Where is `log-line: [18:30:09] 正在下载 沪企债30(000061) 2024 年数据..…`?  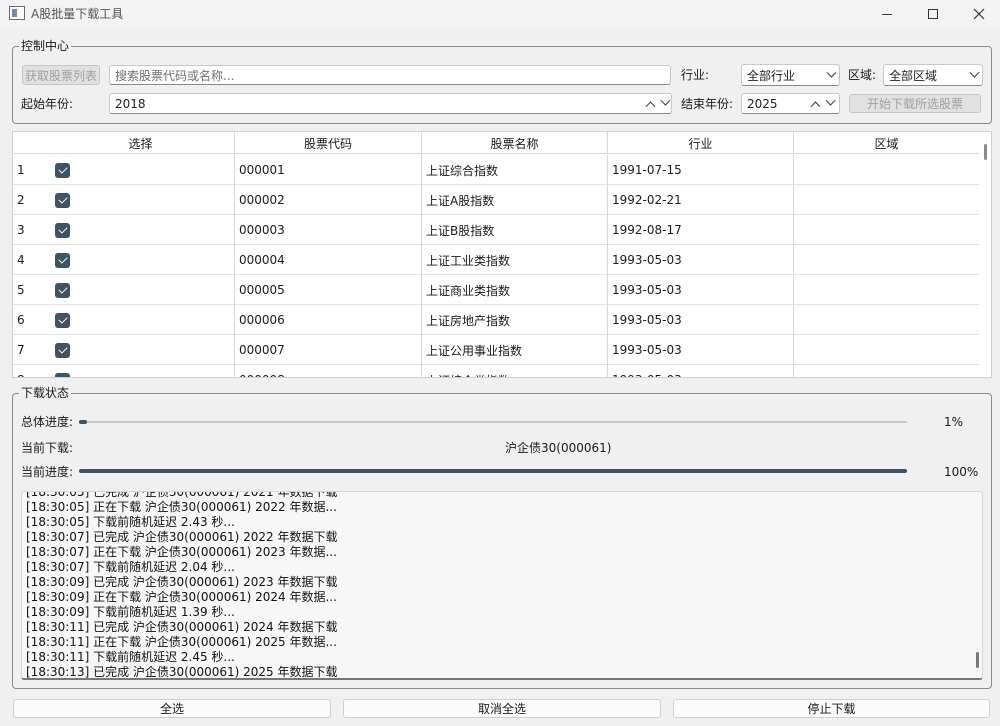
log-line: [18:30:09] 正在下载 沪企债30(000061) 2024 年数据..… is located at coordinates (181, 597).